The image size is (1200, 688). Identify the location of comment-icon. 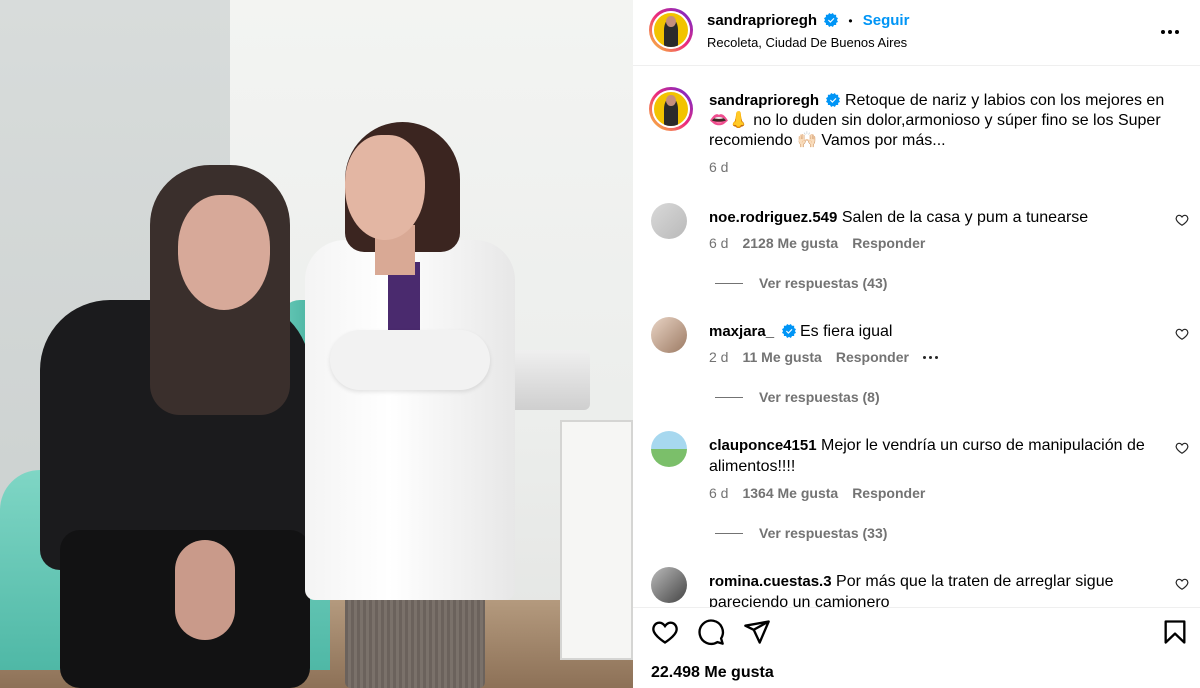
(711, 632).